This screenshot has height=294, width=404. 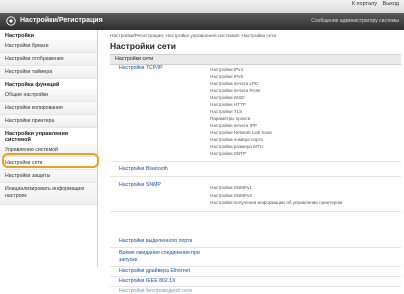 I want to click on tcpip-settings-link: Настройки TCP/IP, so click(x=141, y=68).